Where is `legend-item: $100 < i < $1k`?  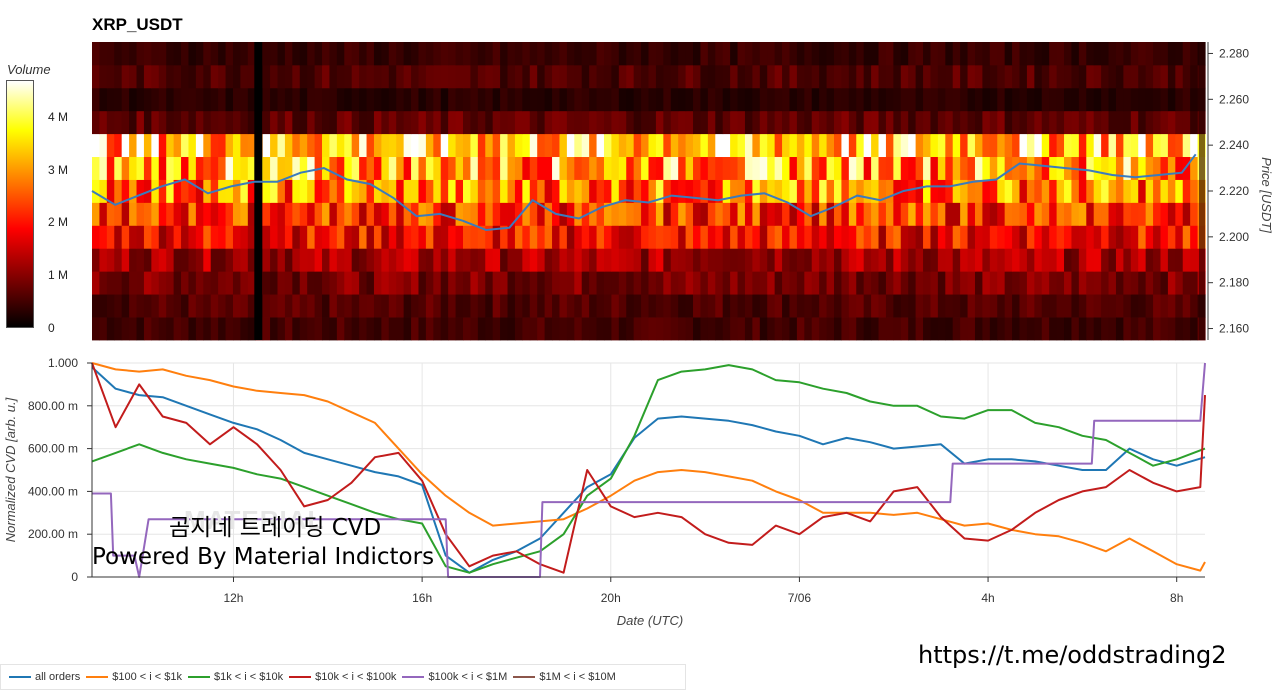 legend-item: $100 < i < $1k is located at coordinates (134, 677).